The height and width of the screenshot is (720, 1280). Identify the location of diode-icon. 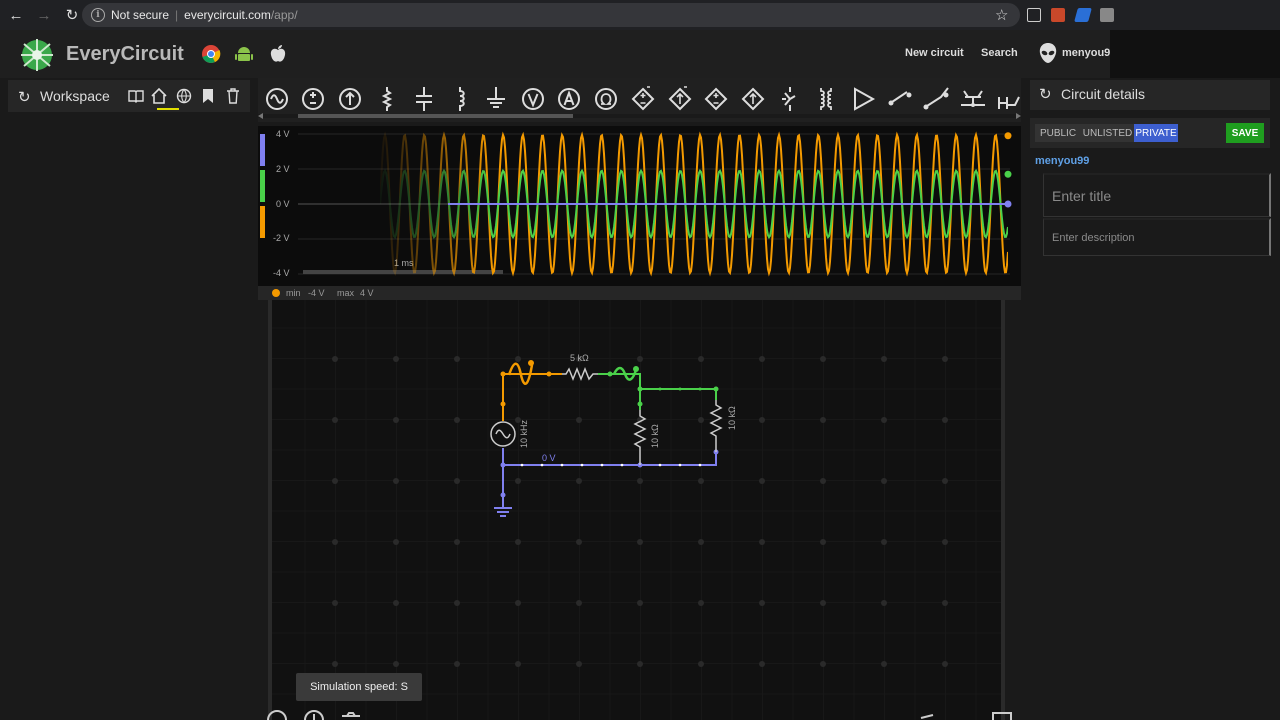
(790, 99).